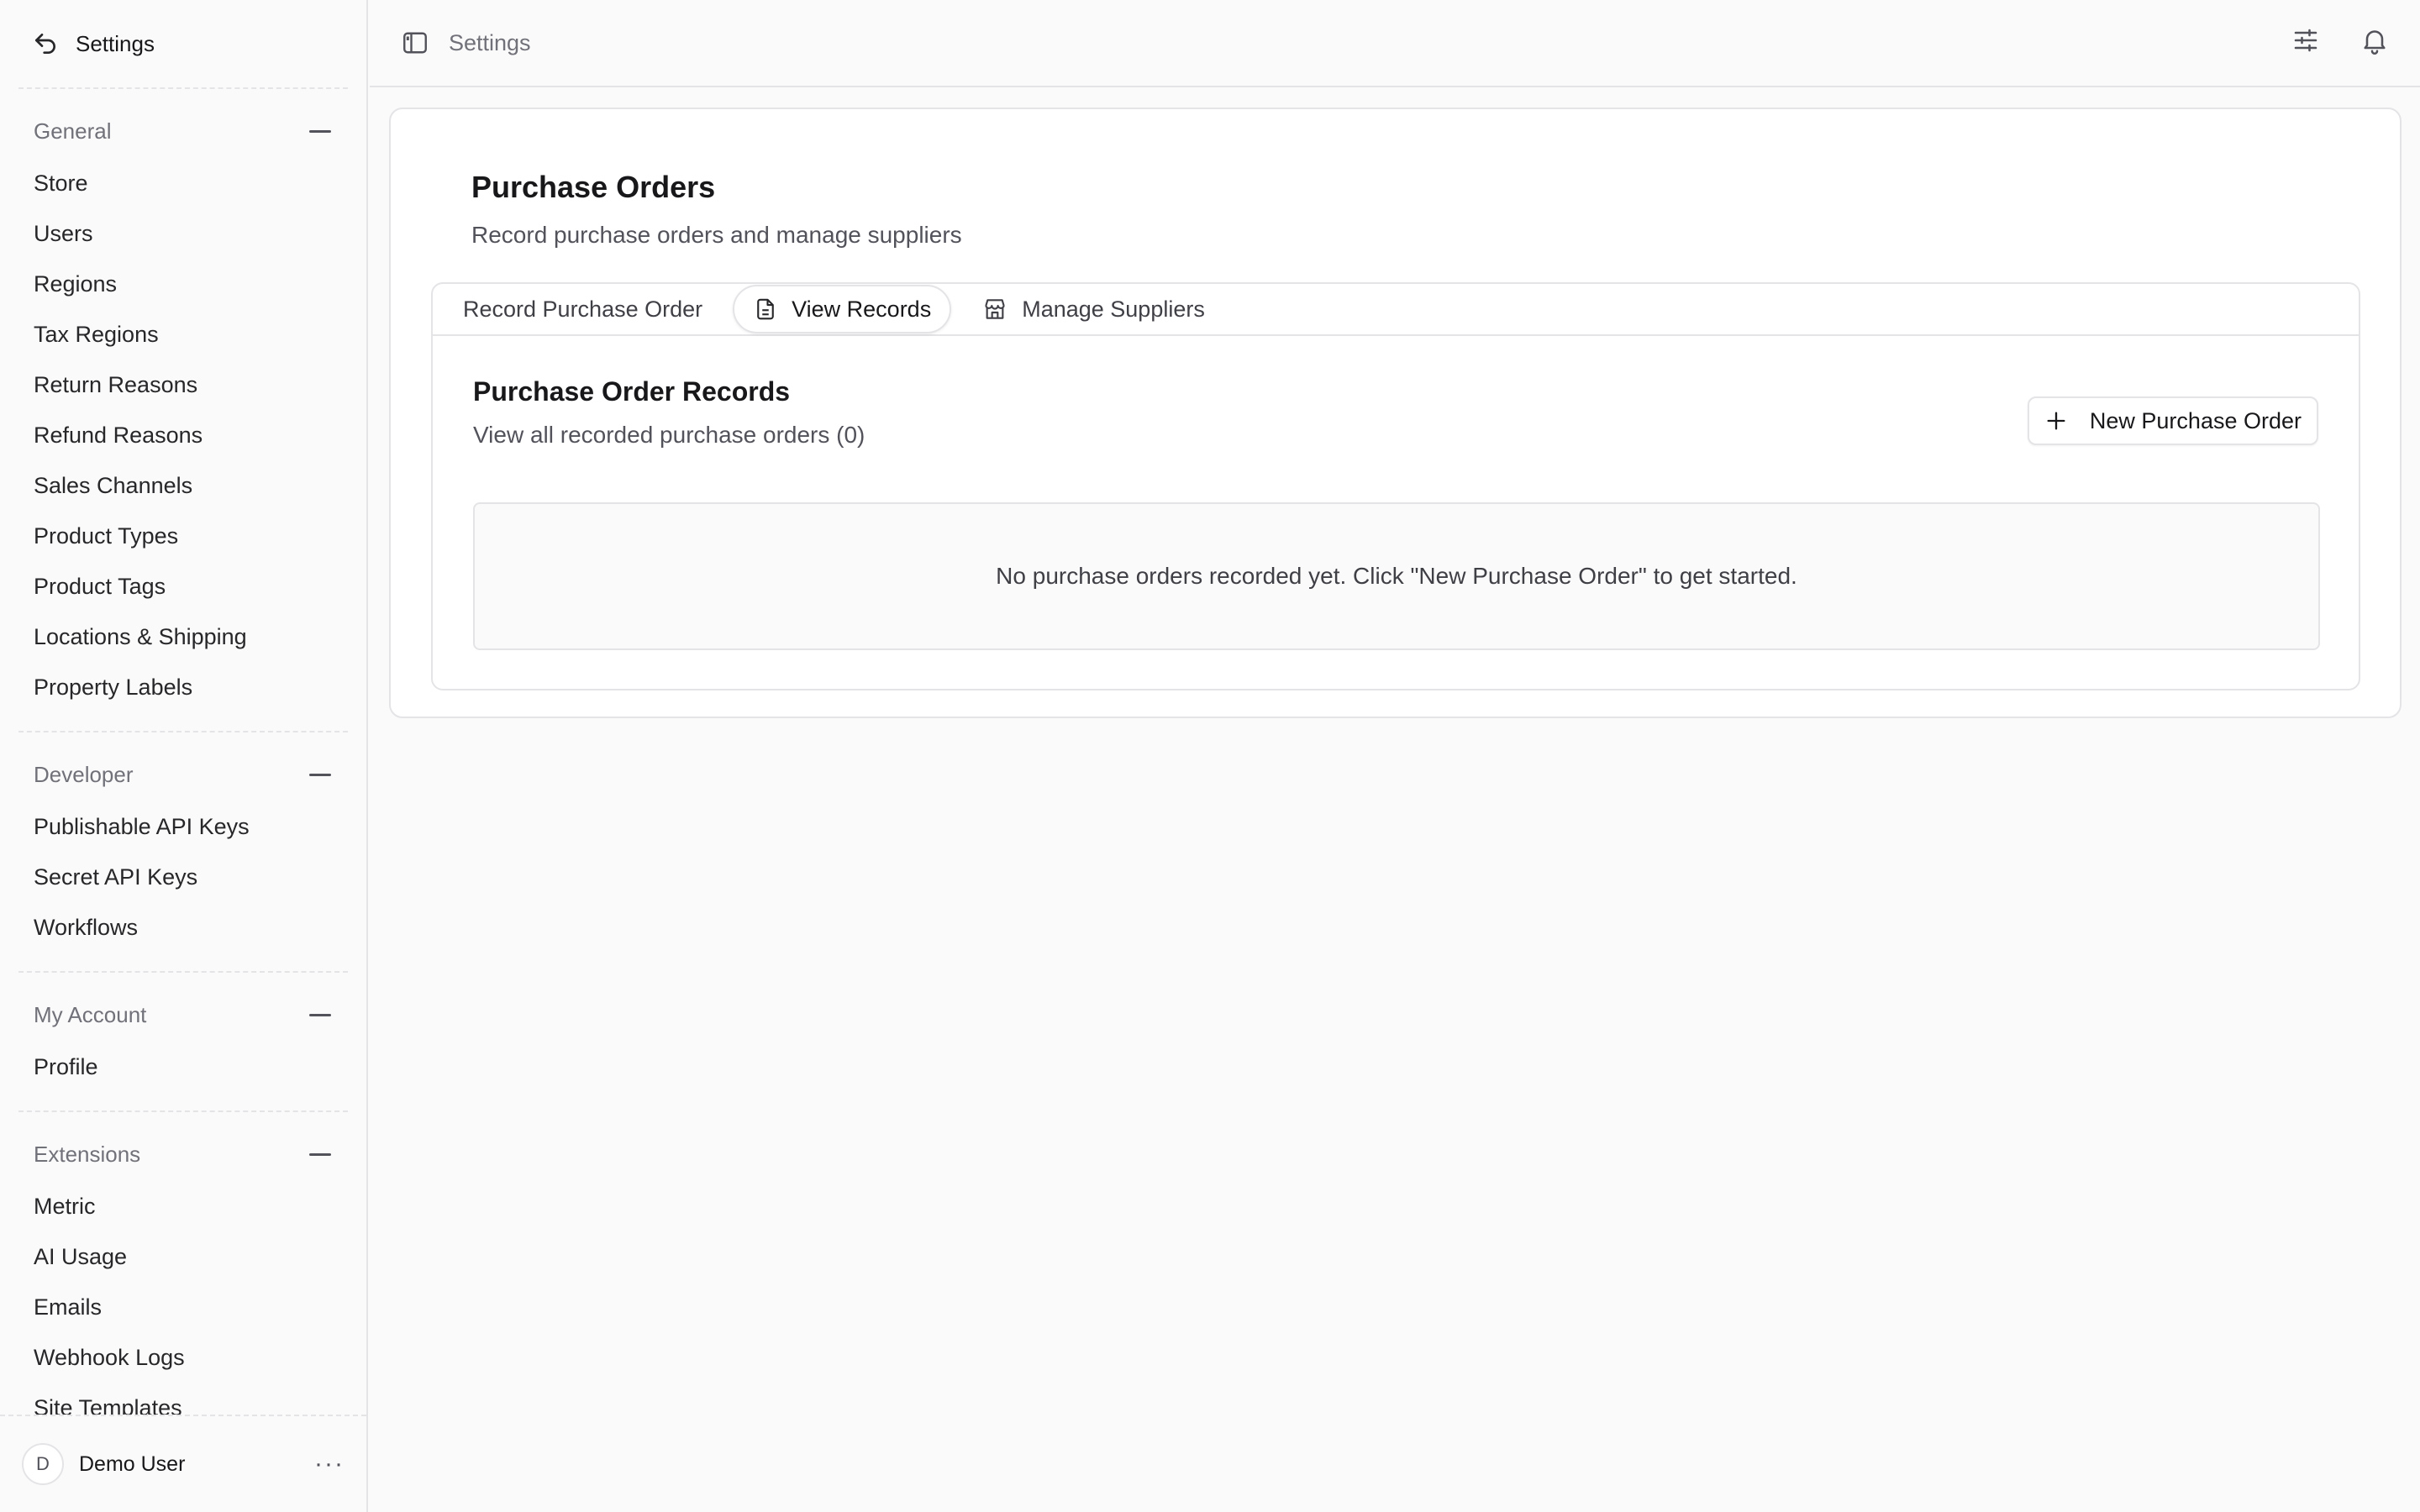 This screenshot has height=1512, width=2420. What do you see at coordinates (329, 1464) in the screenshot?
I see `more-options-icon: ···` at bounding box center [329, 1464].